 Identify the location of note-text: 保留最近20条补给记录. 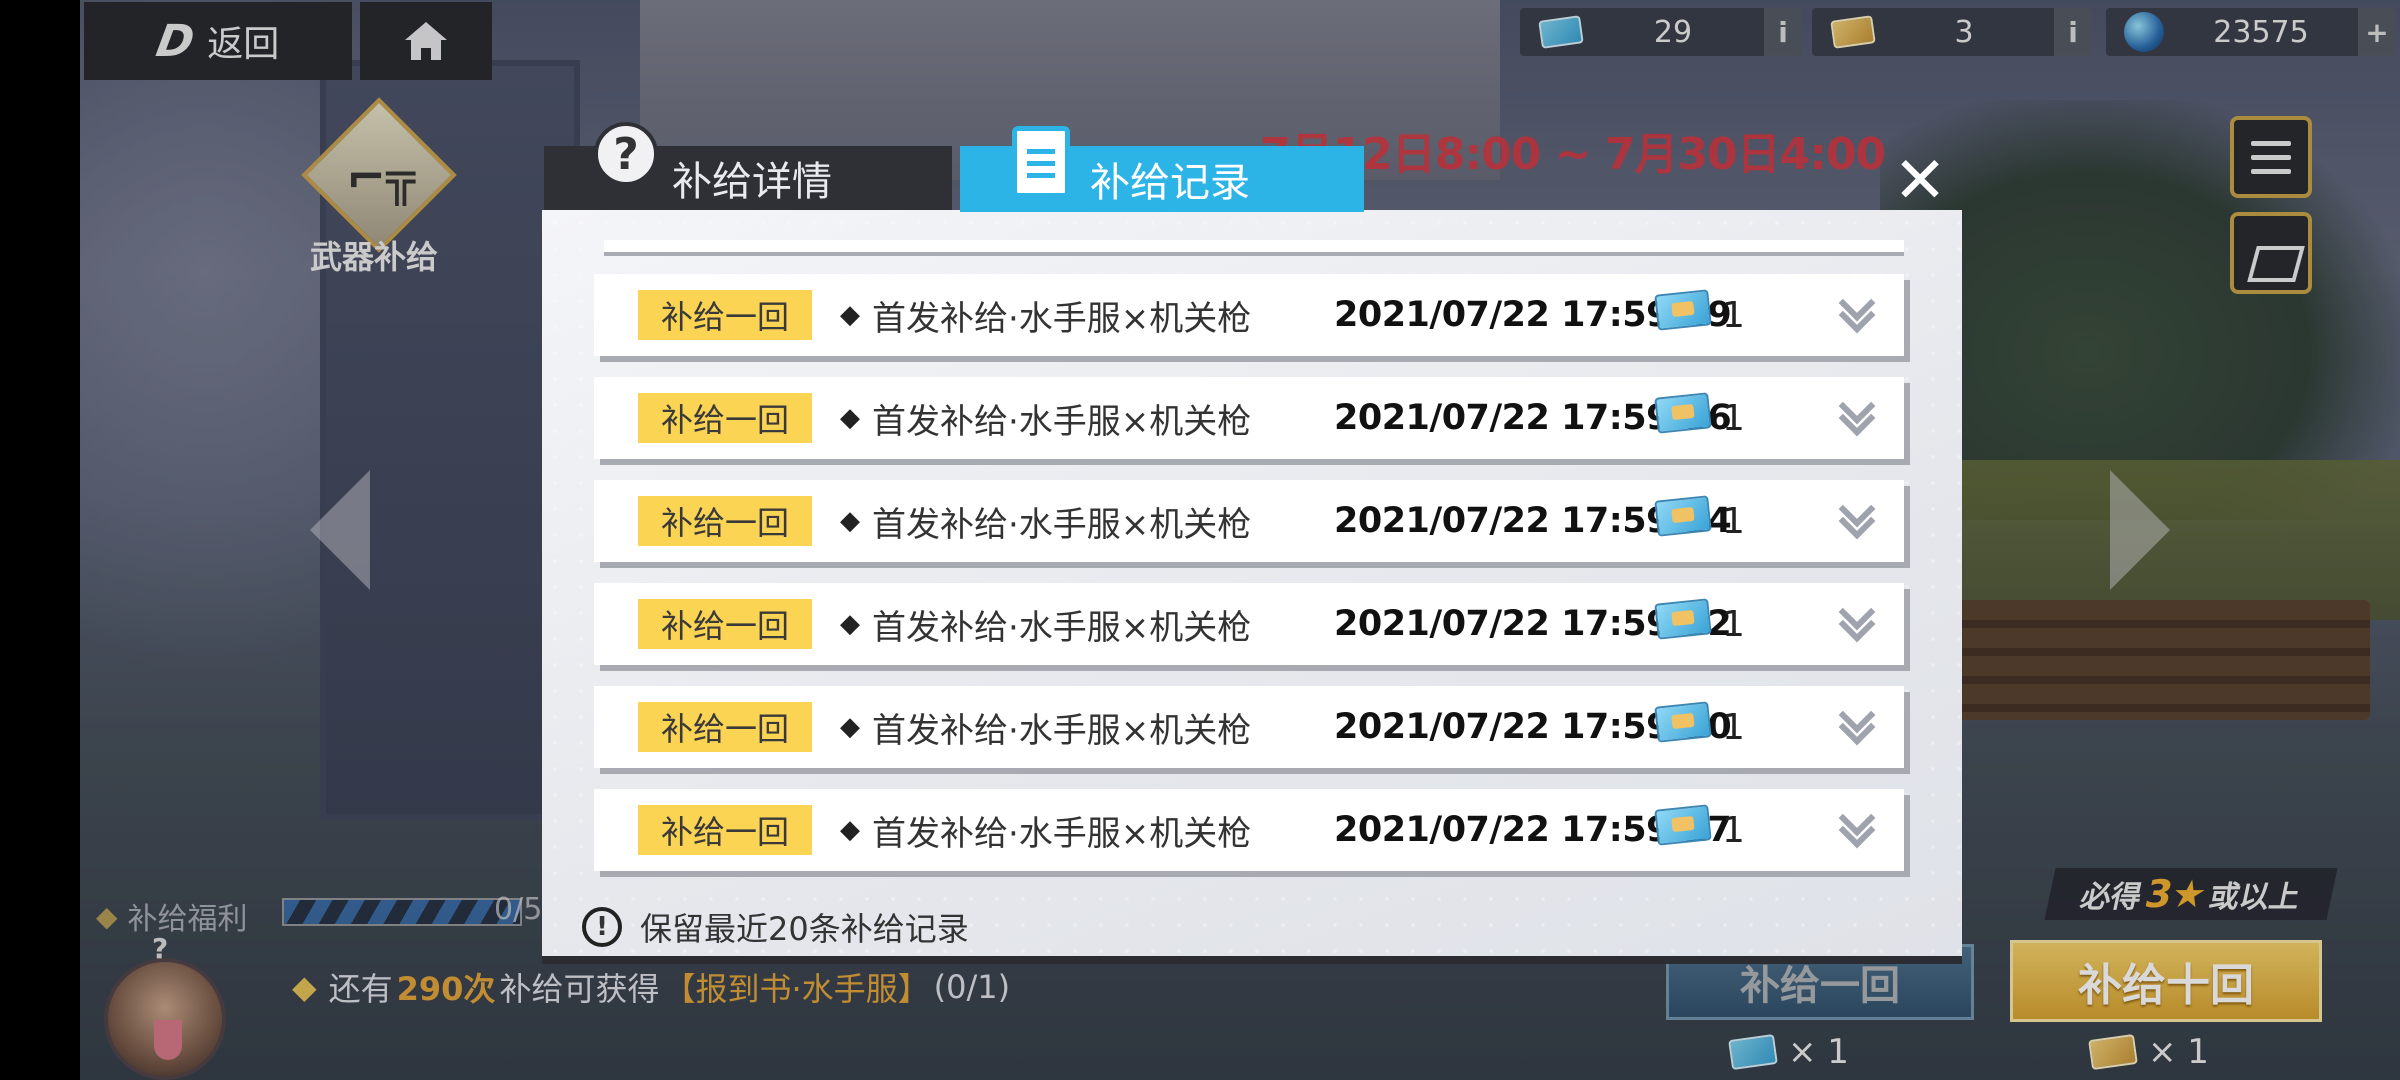
(804, 929).